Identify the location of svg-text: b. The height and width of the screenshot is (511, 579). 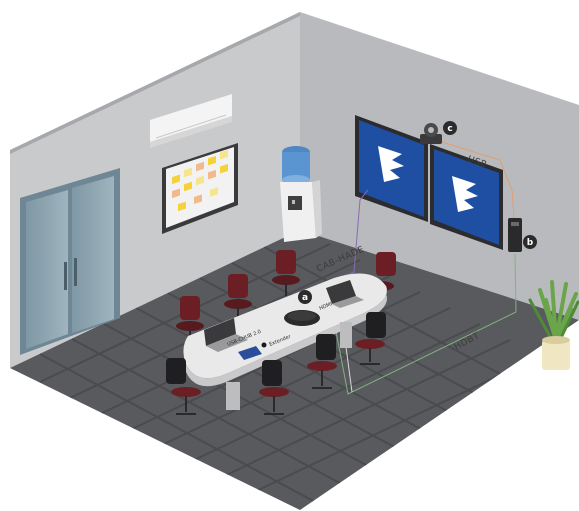
(530, 243).